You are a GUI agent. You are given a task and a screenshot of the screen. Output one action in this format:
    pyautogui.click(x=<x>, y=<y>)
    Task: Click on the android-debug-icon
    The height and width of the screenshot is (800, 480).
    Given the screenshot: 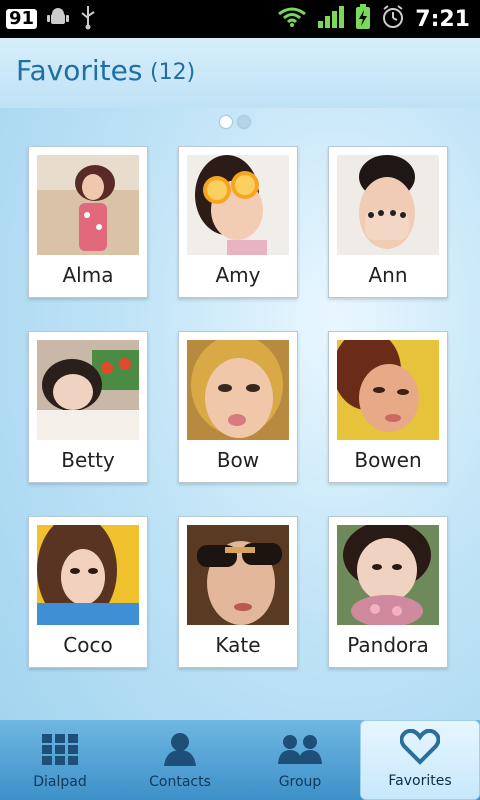 What is the action you would take?
    pyautogui.click(x=58, y=19)
    